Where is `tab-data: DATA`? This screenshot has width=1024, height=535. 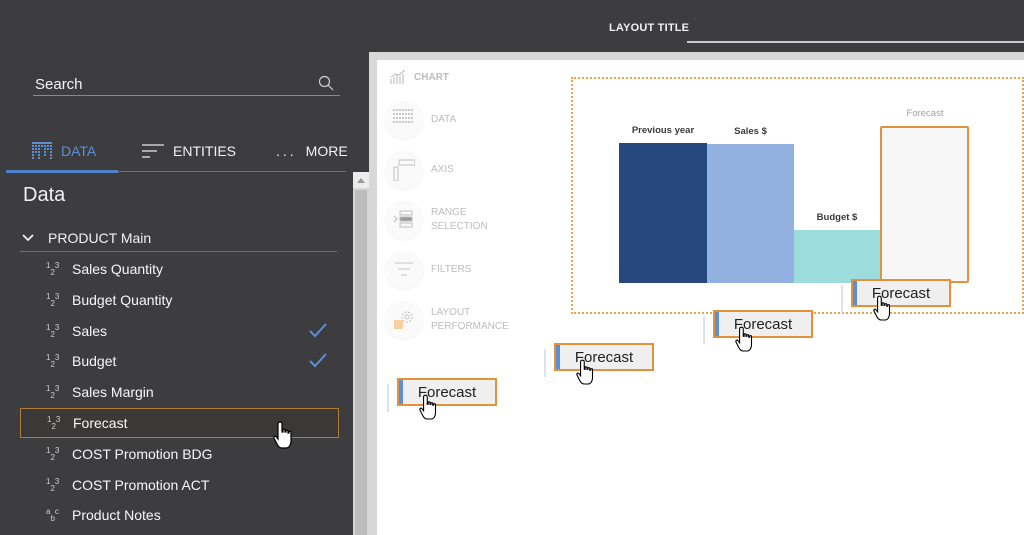 tab-data: DATA is located at coordinates (64, 151).